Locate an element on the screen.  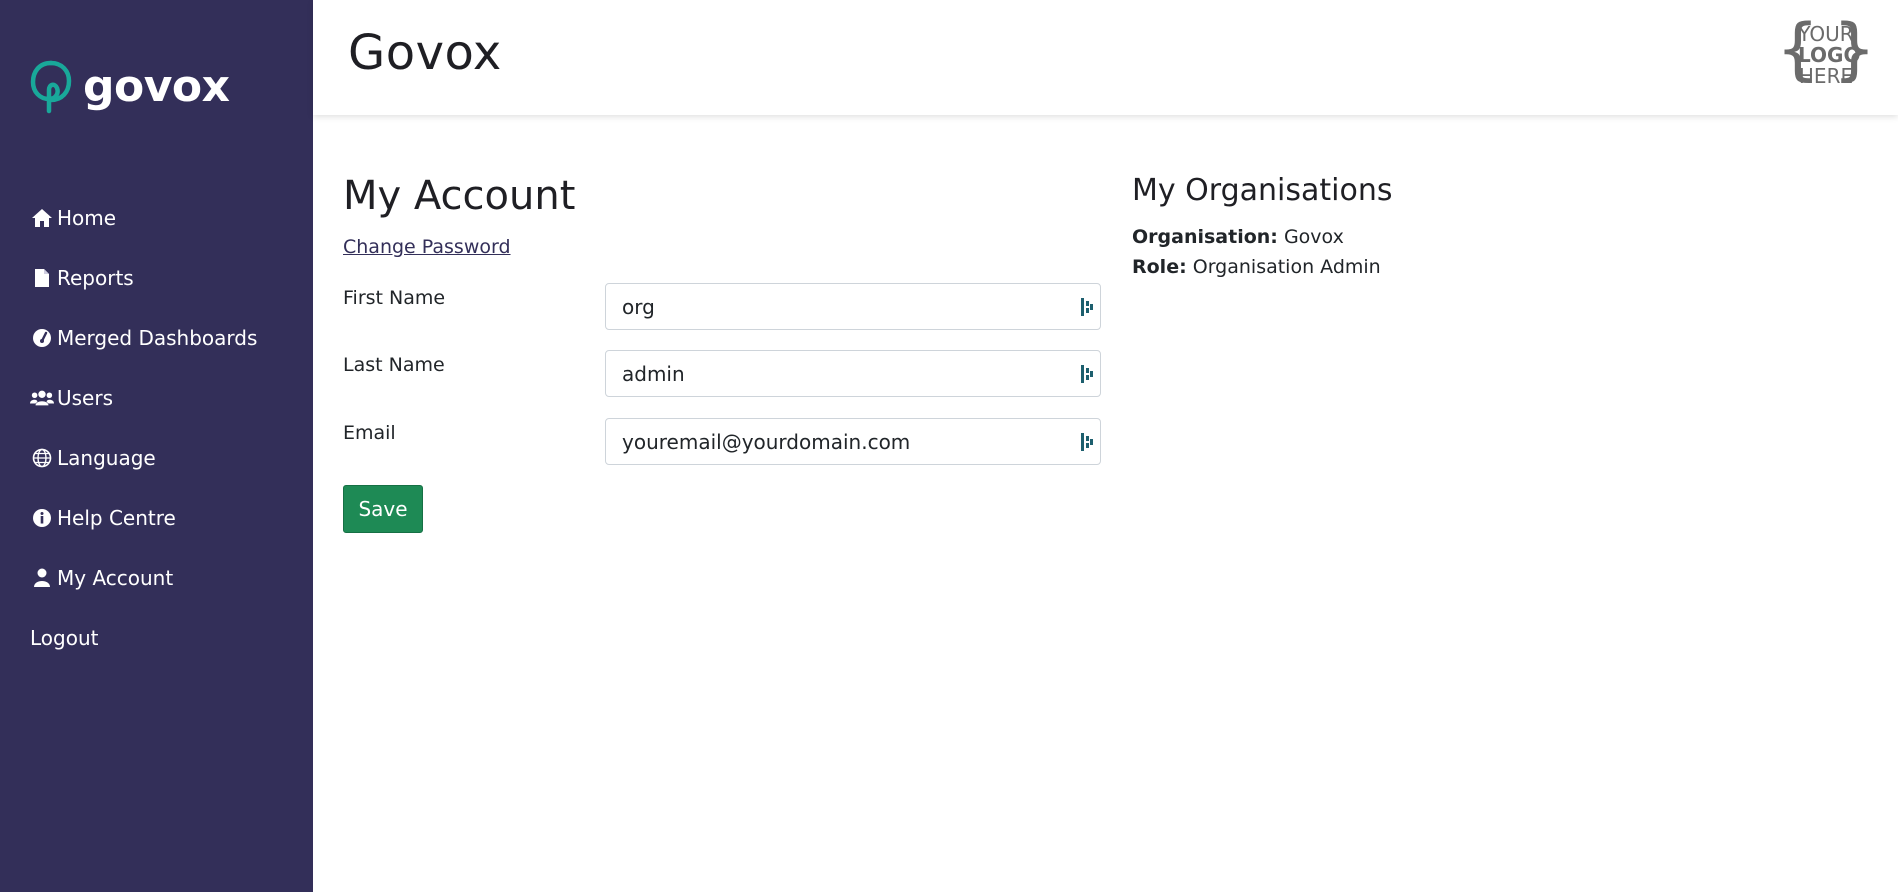
organisation-line: Organisation: Govox is located at coordinates (1432, 237).